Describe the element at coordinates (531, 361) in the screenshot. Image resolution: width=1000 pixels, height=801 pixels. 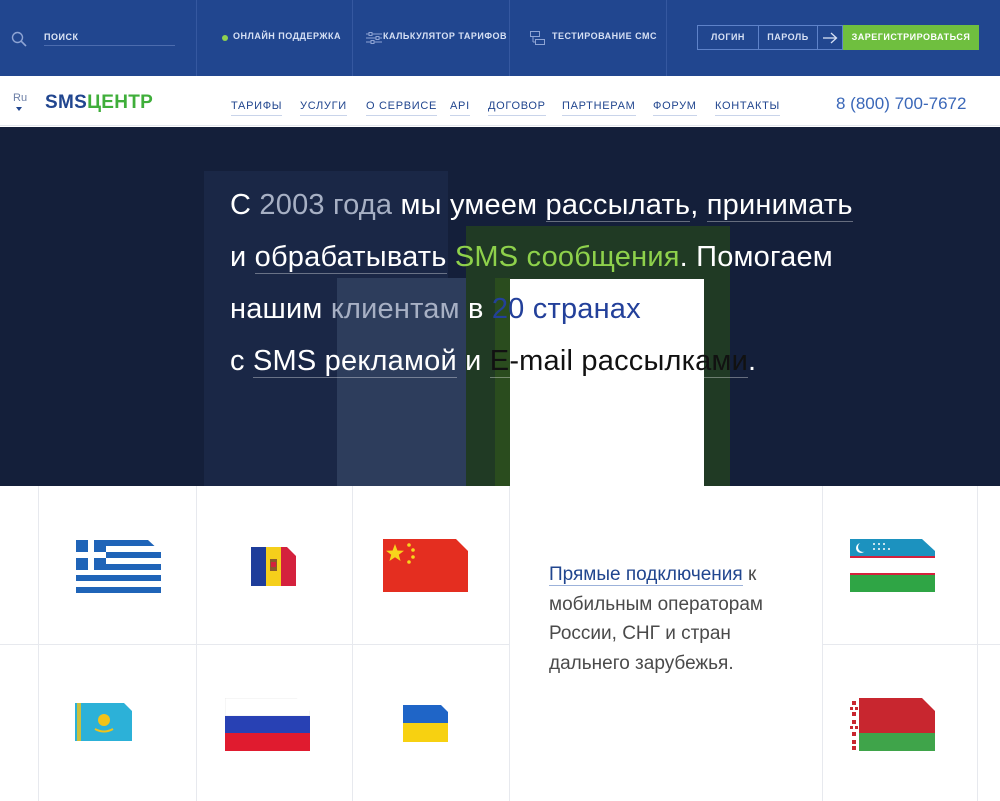
I see `hero-text-underlined: E-mail` at that location.